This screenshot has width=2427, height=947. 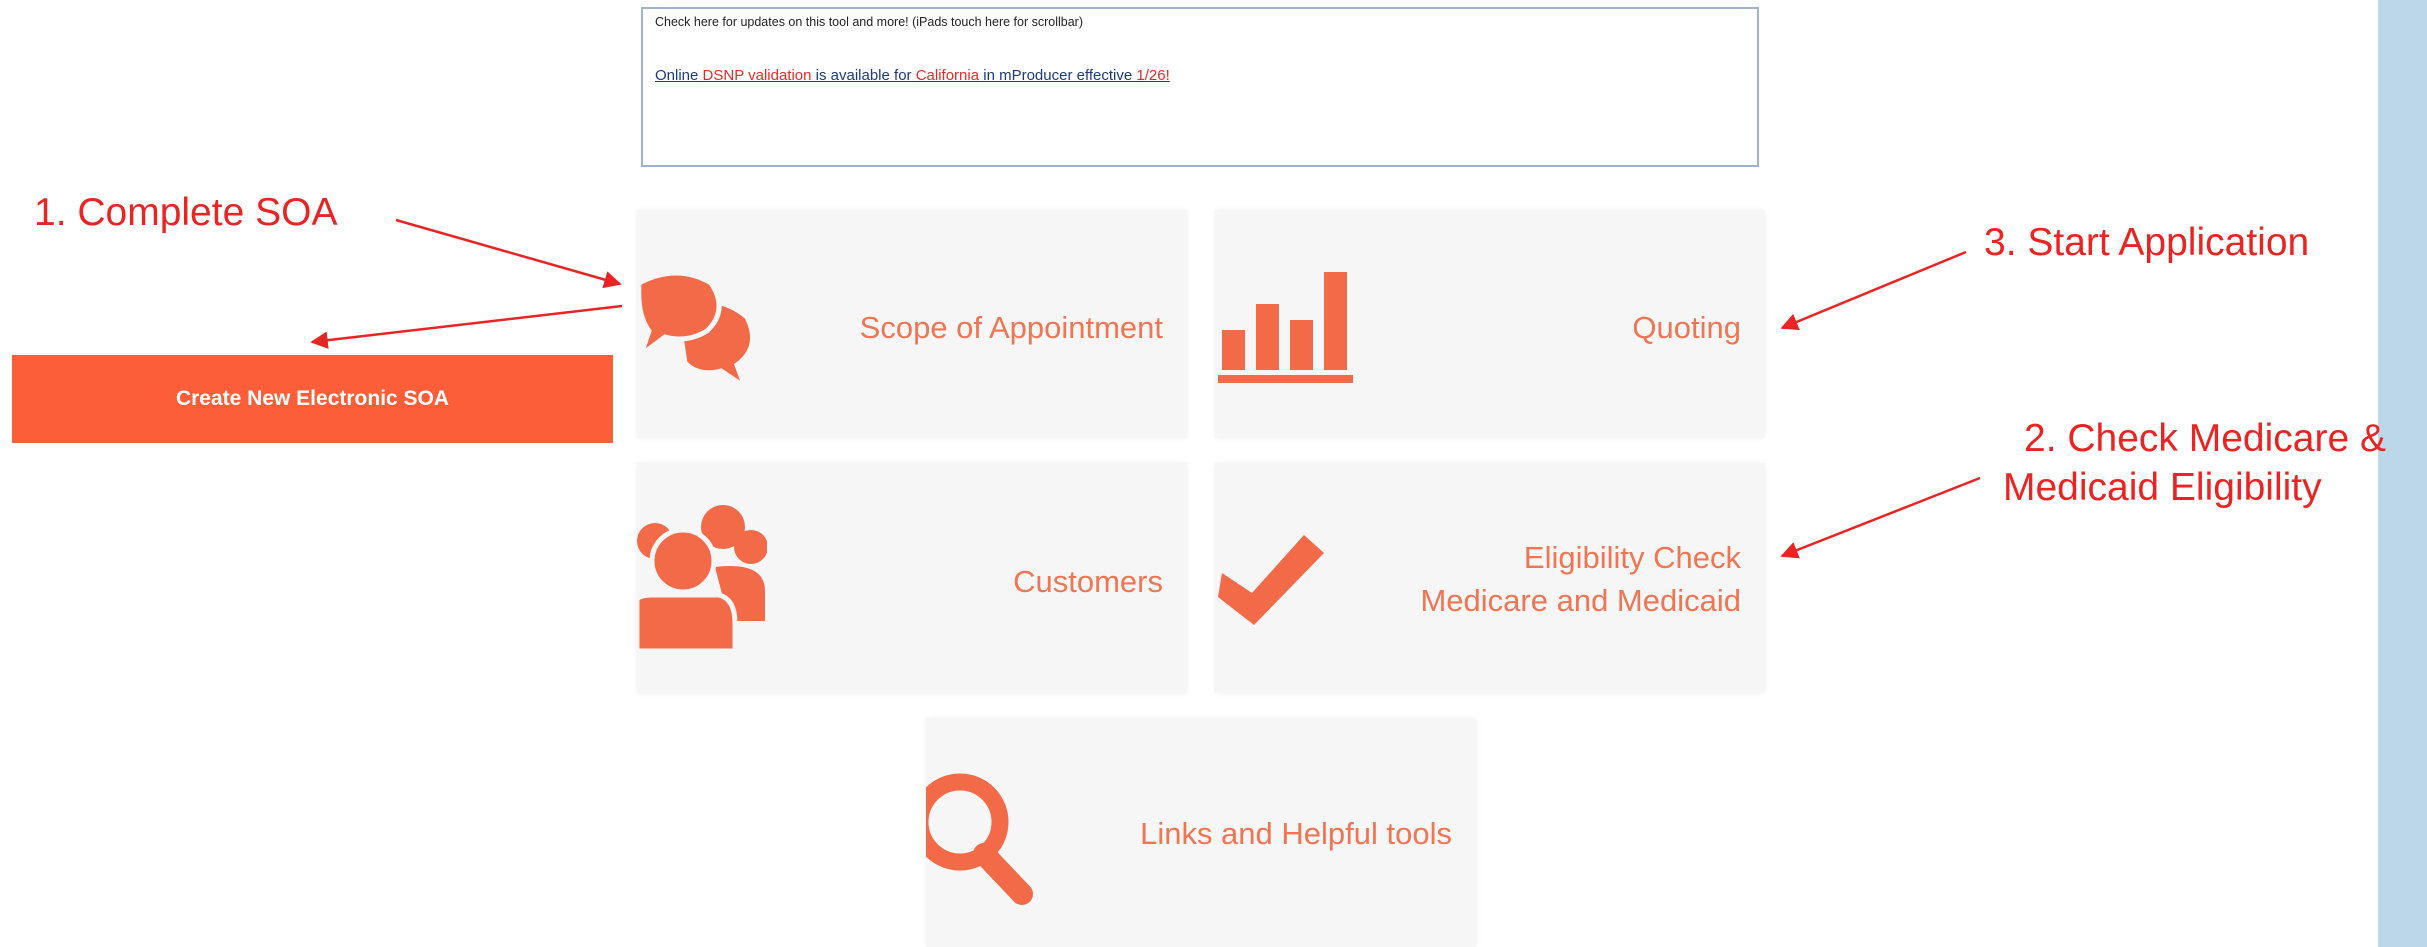 What do you see at coordinates (947, 75) in the screenshot?
I see `notice-highlight: California` at bounding box center [947, 75].